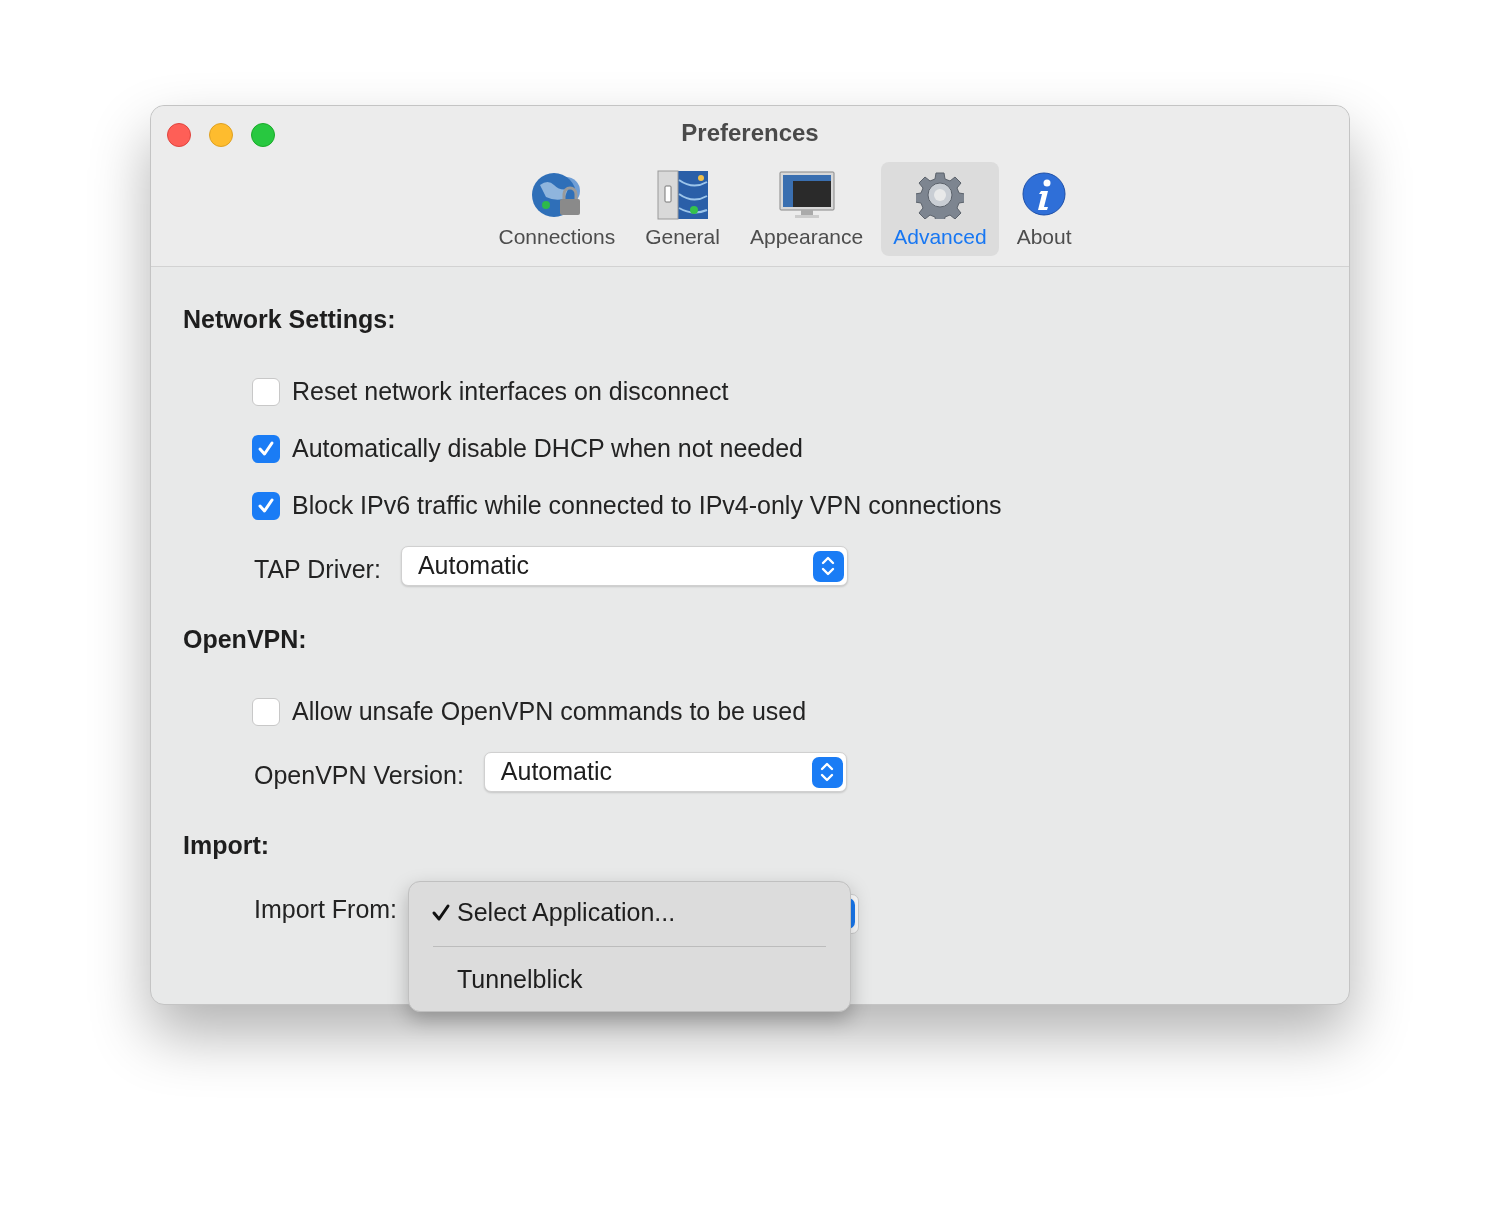 The height and width of the screenshot is (1228, 1506). What do you see at coordinates (221, 135) in the screenshot?
I see `minimize-button` at bounding box center [221, 135].